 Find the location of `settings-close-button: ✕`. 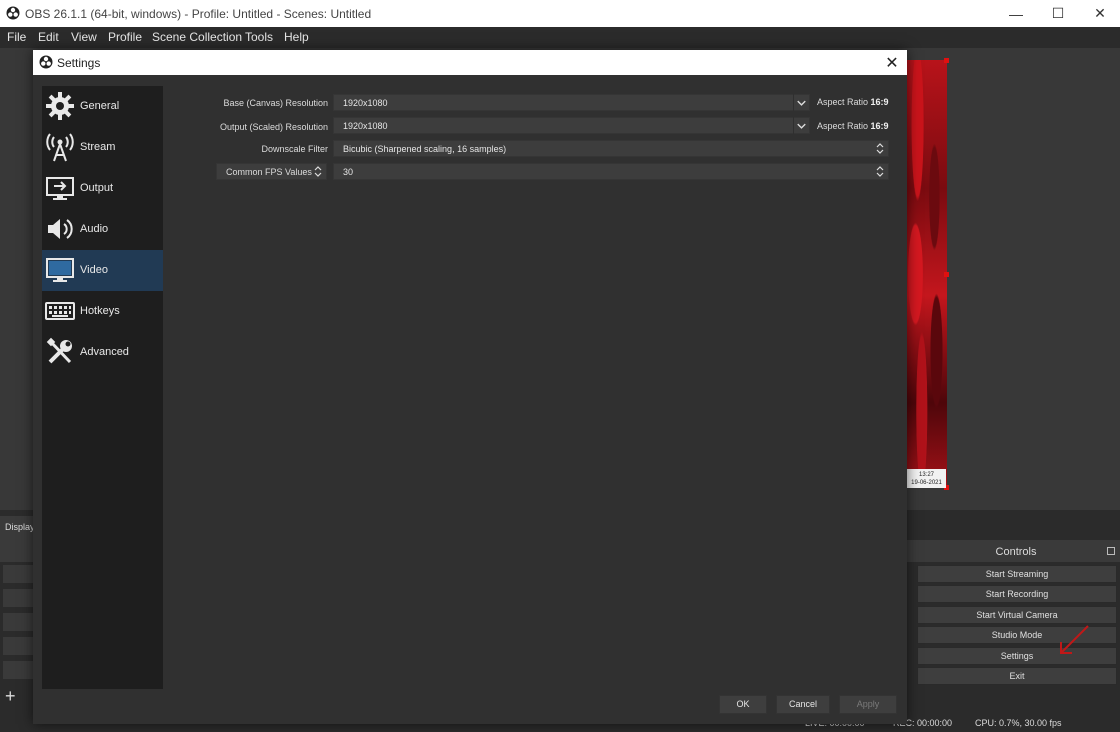

settings-close-button: ✕ is located at coordinates (892, 62).